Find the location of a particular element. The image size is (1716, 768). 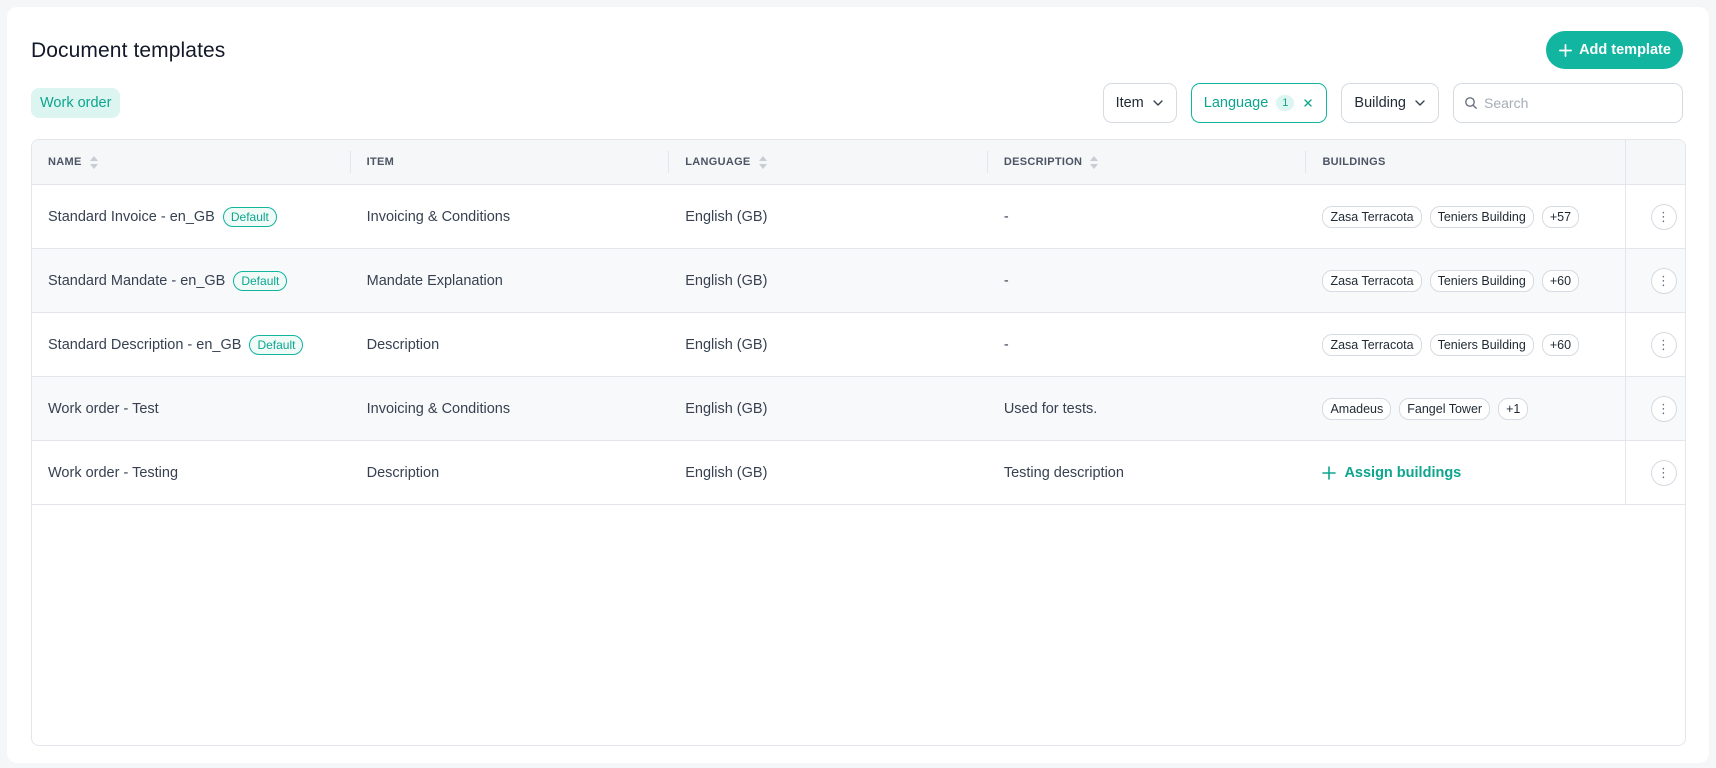

add-template-label: Add template is located at coordinates (1625, 50).